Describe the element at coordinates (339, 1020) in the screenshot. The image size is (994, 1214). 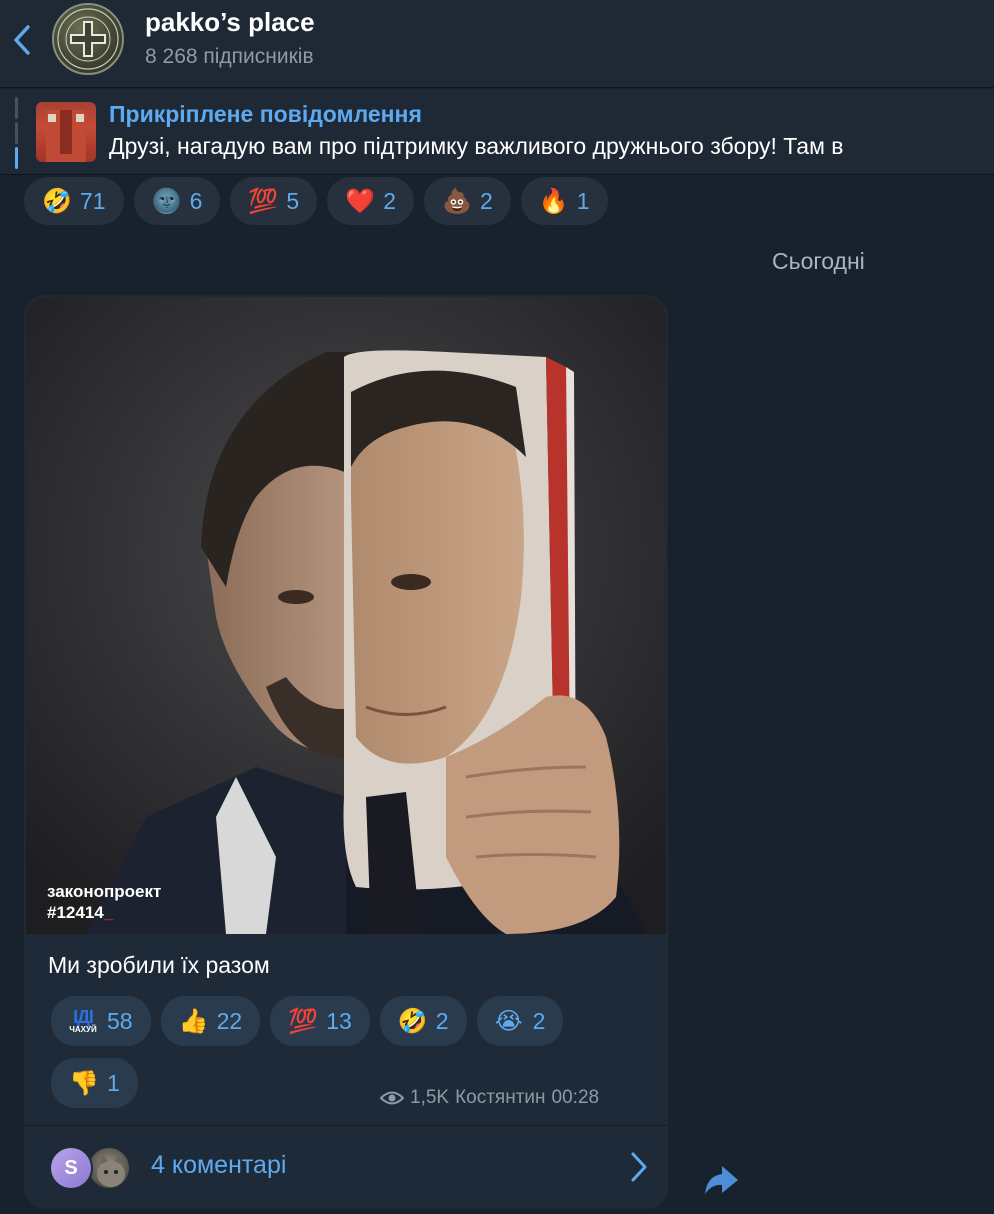
I see `reaction-count: 13` at that location.